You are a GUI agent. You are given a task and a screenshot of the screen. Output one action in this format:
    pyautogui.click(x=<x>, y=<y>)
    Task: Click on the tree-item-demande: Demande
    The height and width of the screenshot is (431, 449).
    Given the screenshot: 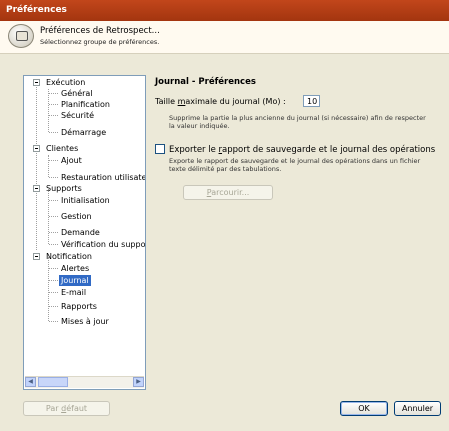 What is the action you would take?
    pyautogui.click(x=80, y=232)
    